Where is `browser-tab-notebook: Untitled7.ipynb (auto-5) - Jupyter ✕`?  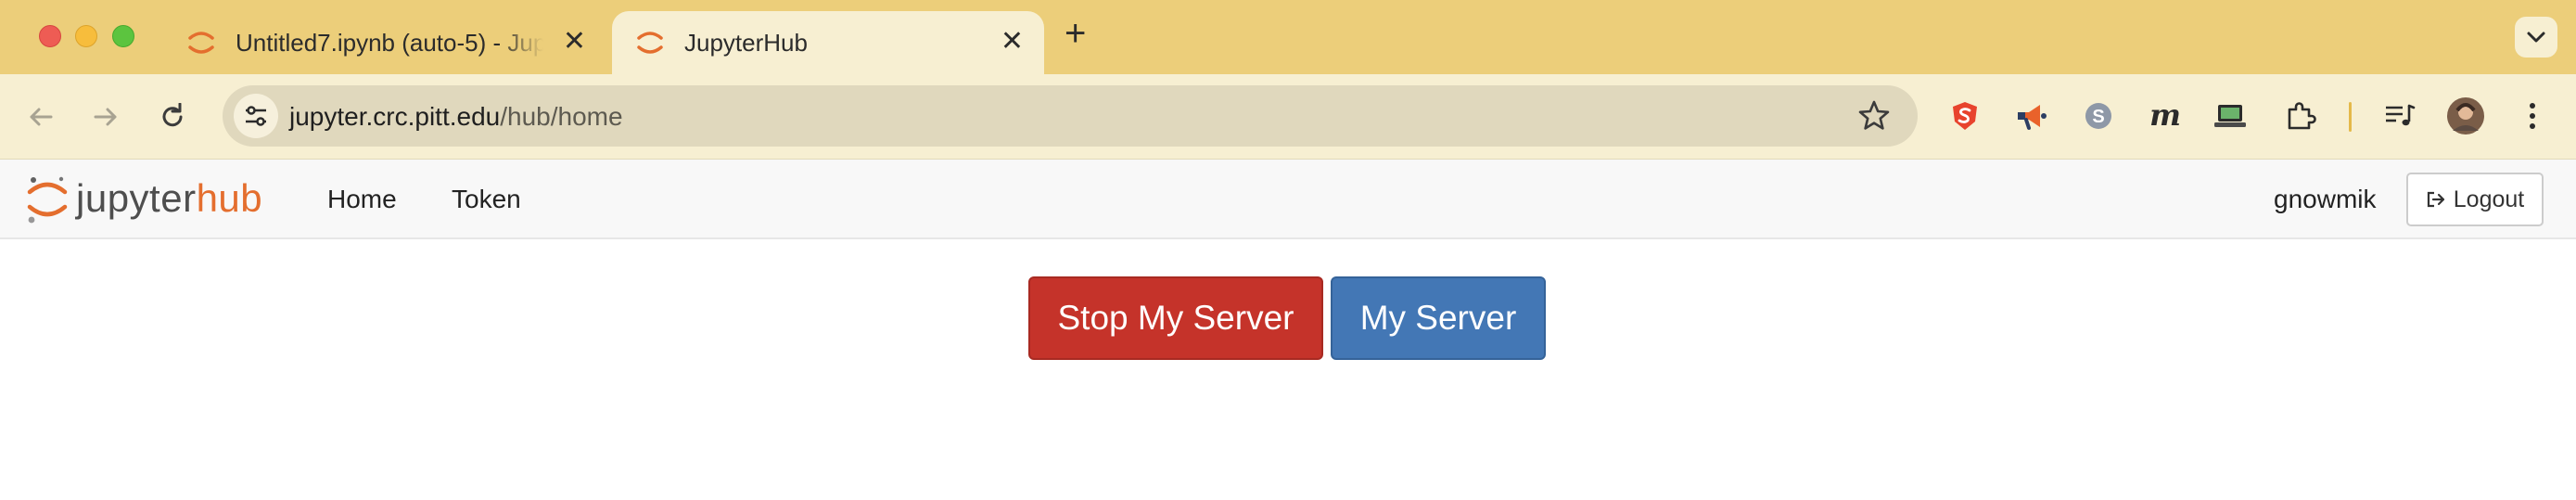
browser-tab-notebook: Untitled7.ipynb (auto-5) - Jupyter ✕ is located at coordinates (381, 42).